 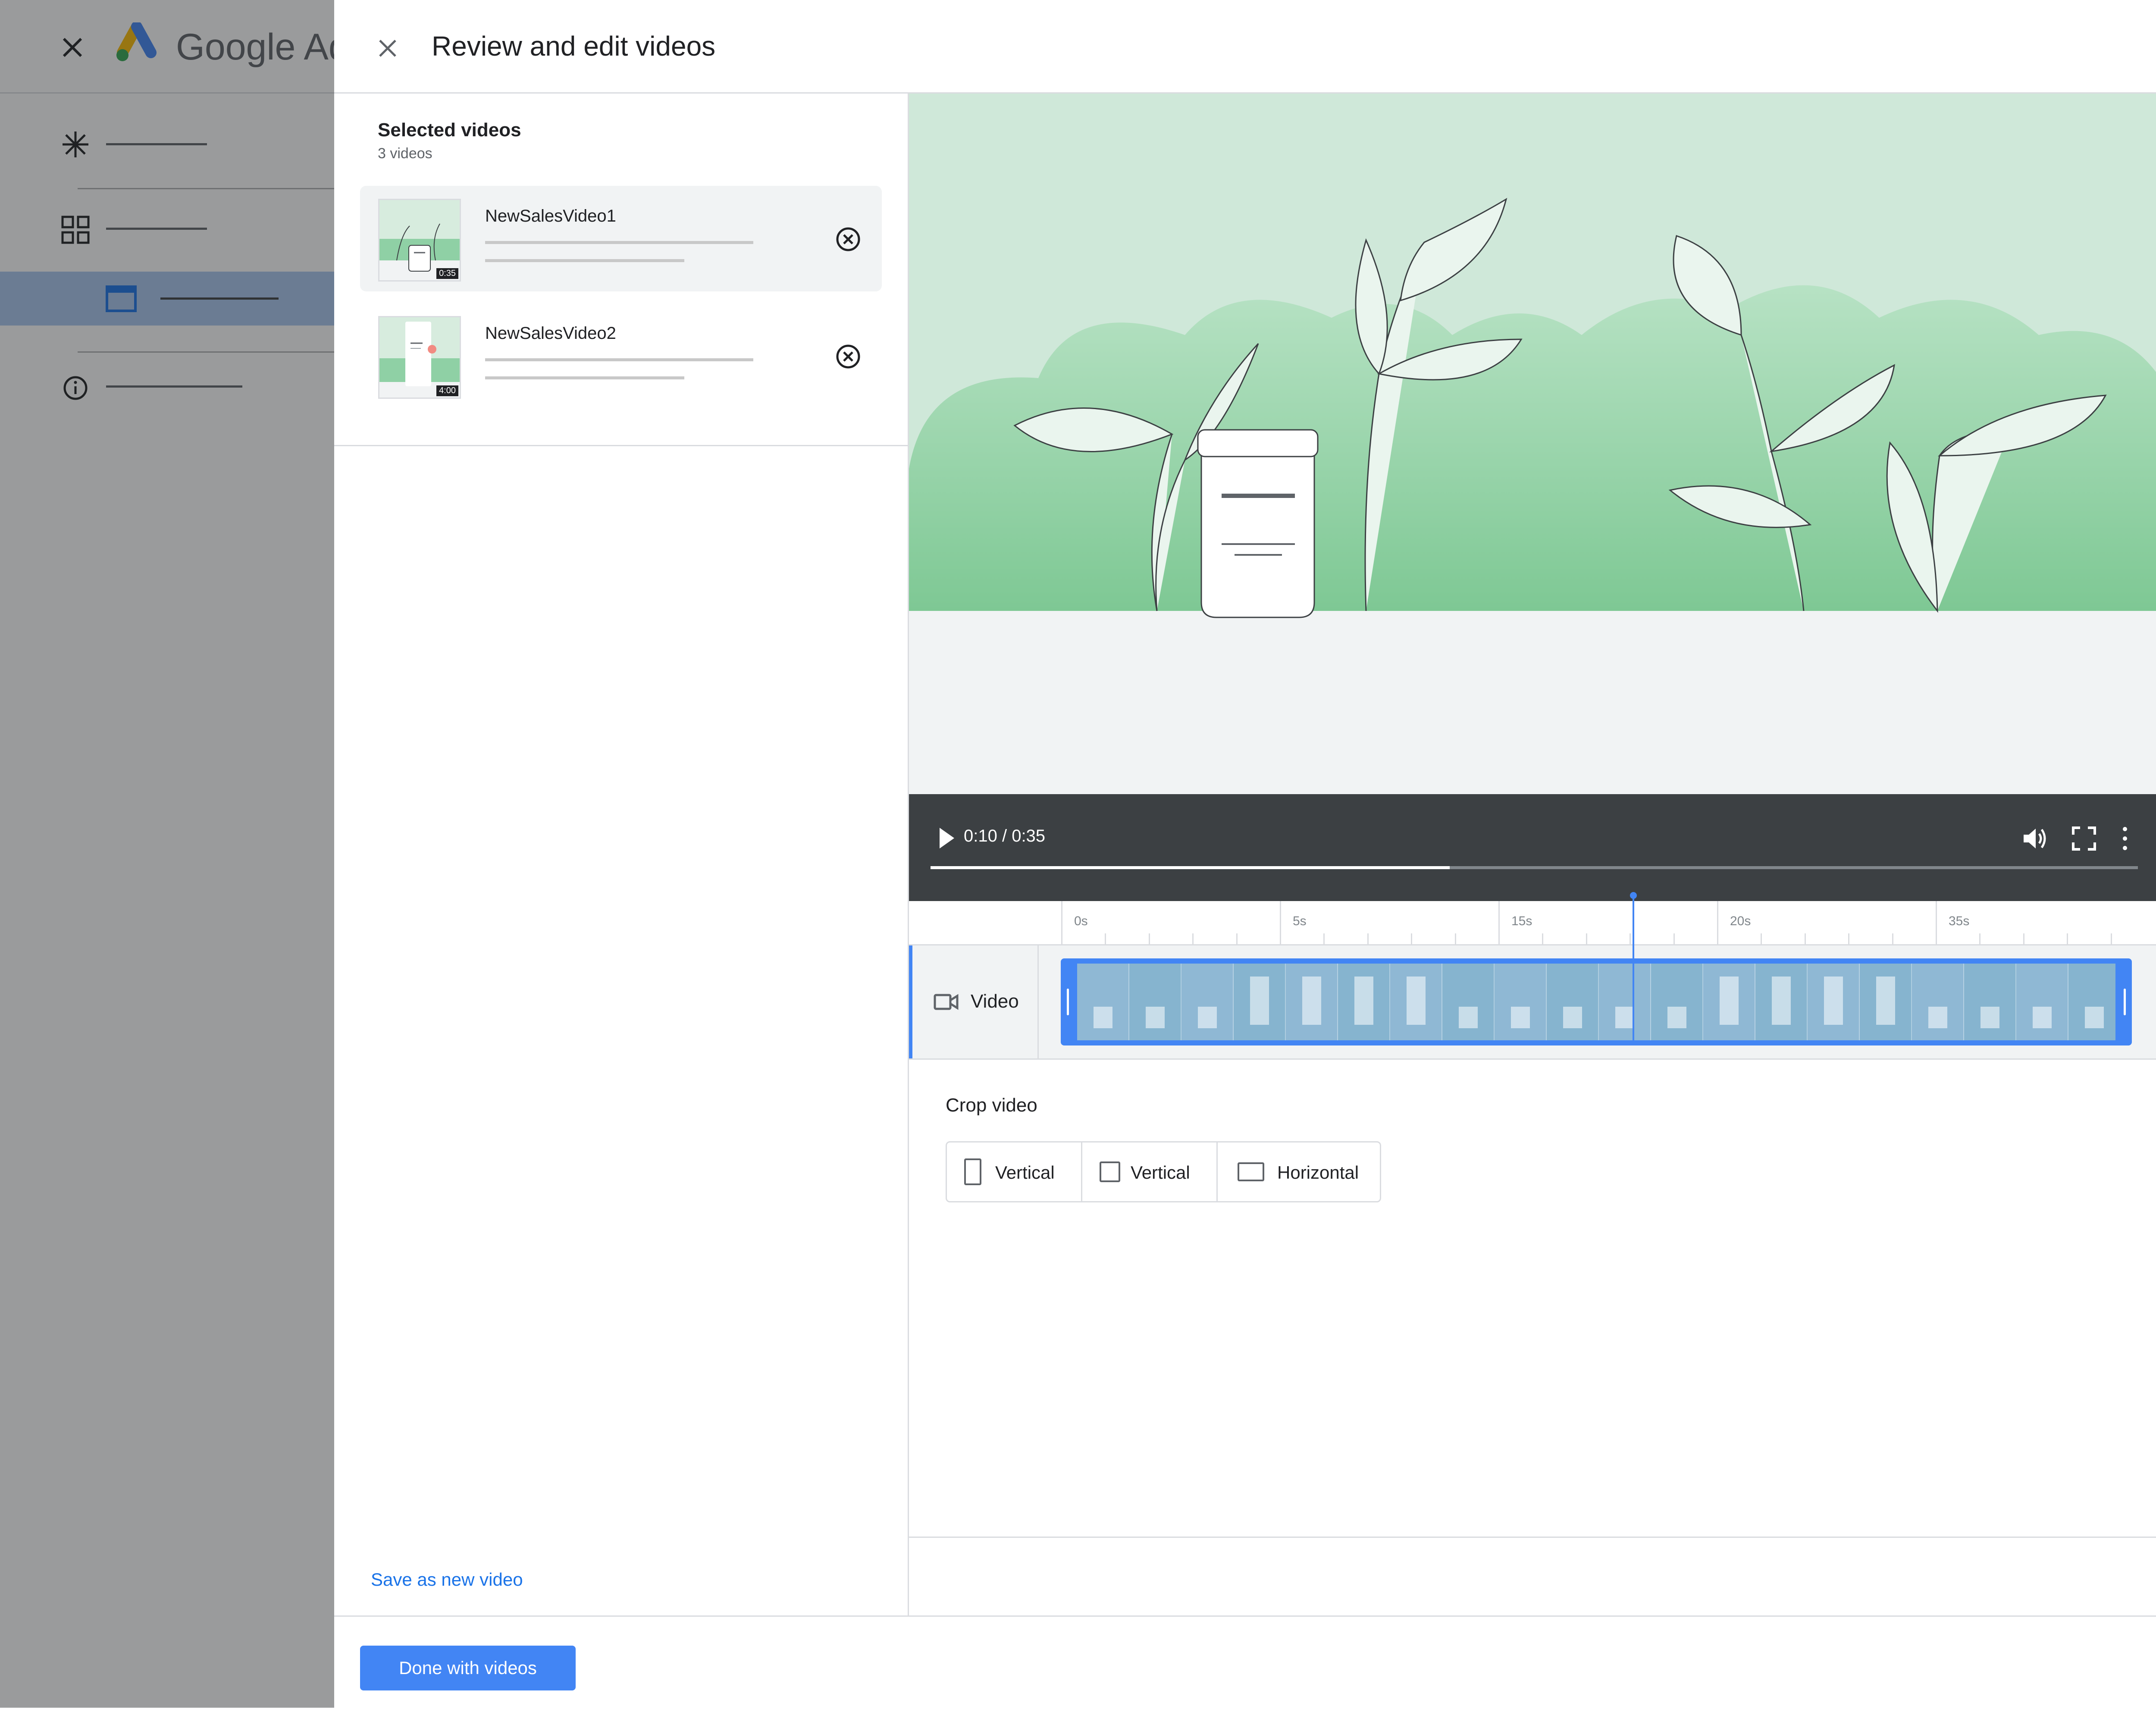 What do you see at coordinates (2084, 838) in the screenshot?
I see `fullscreen-icon` at bounding box center [2084, 838].